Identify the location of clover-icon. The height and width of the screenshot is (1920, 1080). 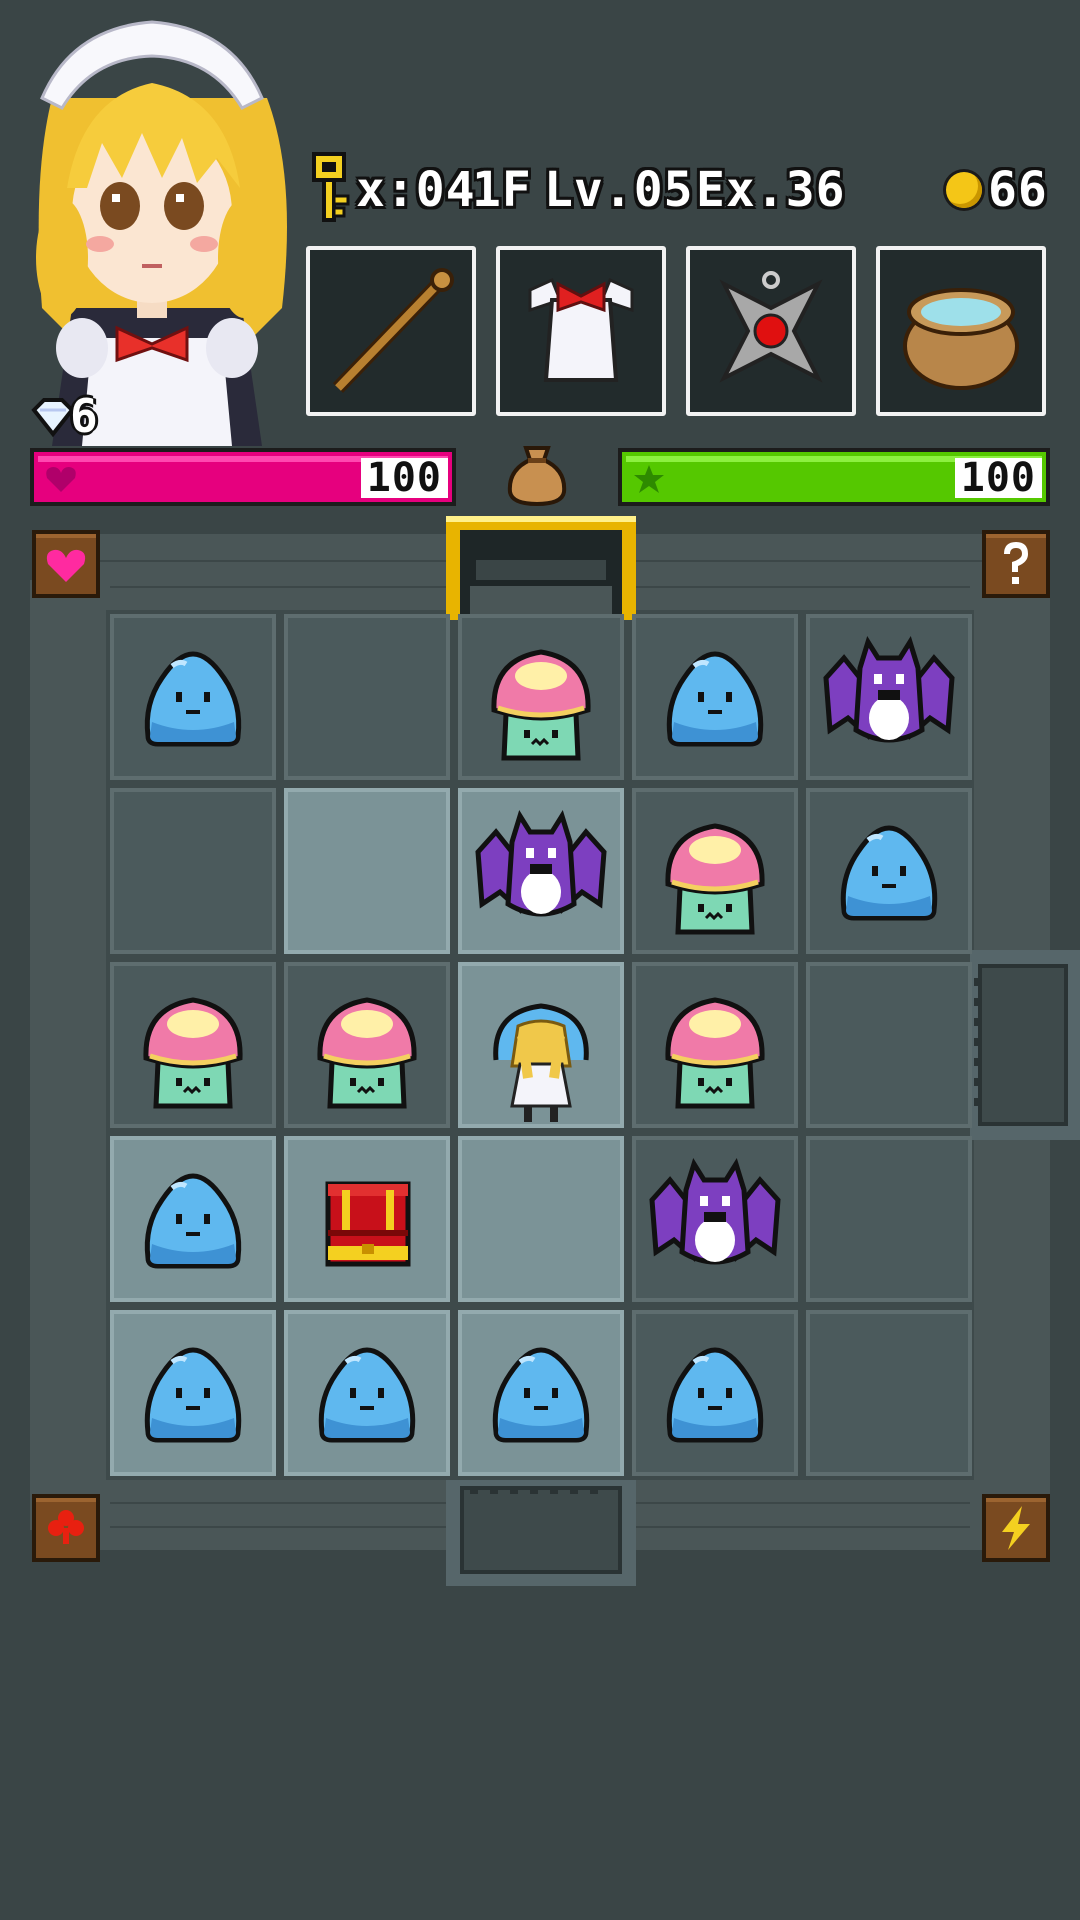
(66, 1527).